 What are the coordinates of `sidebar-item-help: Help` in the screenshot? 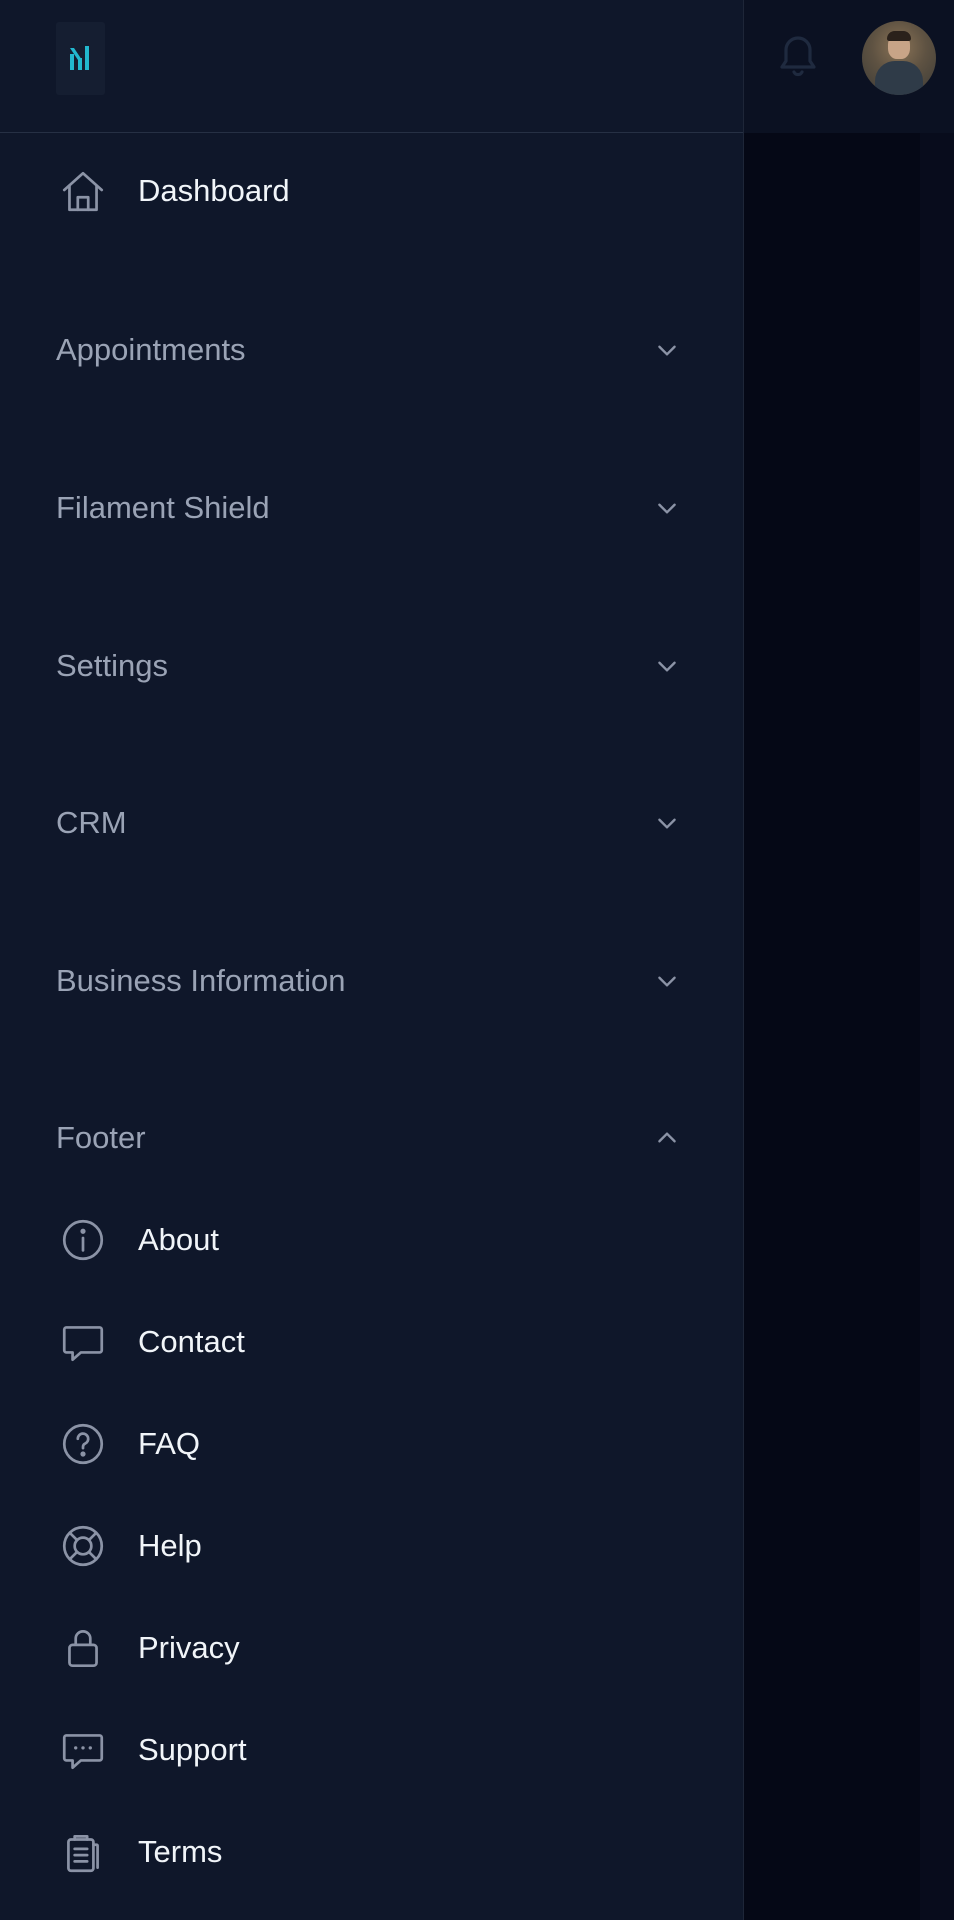 It's located at (366, 1546).